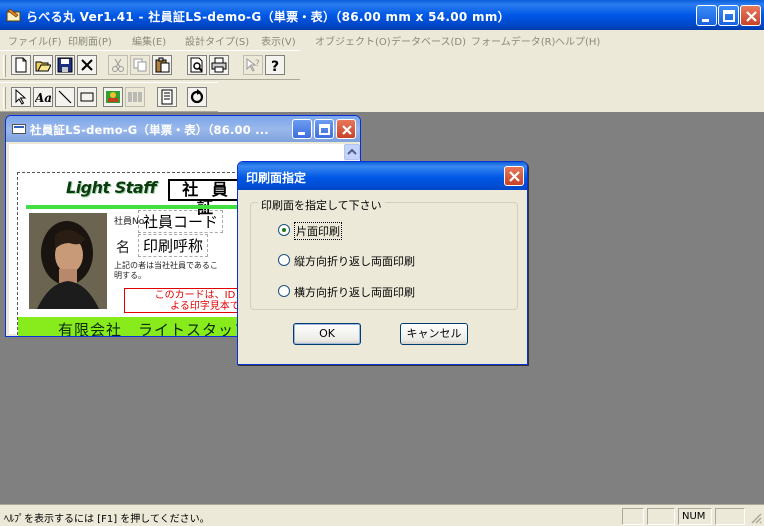  Describe the element at coordinates (661, 516) in the screenshot. I see `status-pane-kana` at that location.